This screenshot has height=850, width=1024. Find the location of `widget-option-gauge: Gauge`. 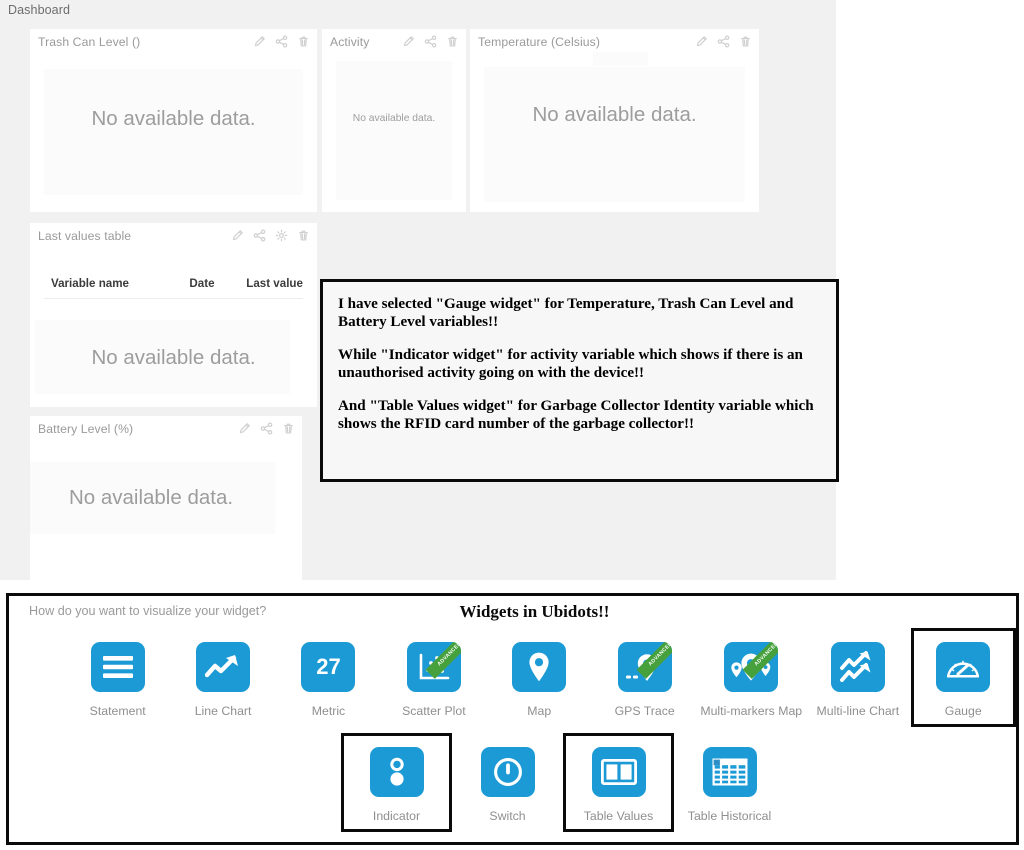

widget-option-gauge: Gauge is located at coordinates (963, 677).